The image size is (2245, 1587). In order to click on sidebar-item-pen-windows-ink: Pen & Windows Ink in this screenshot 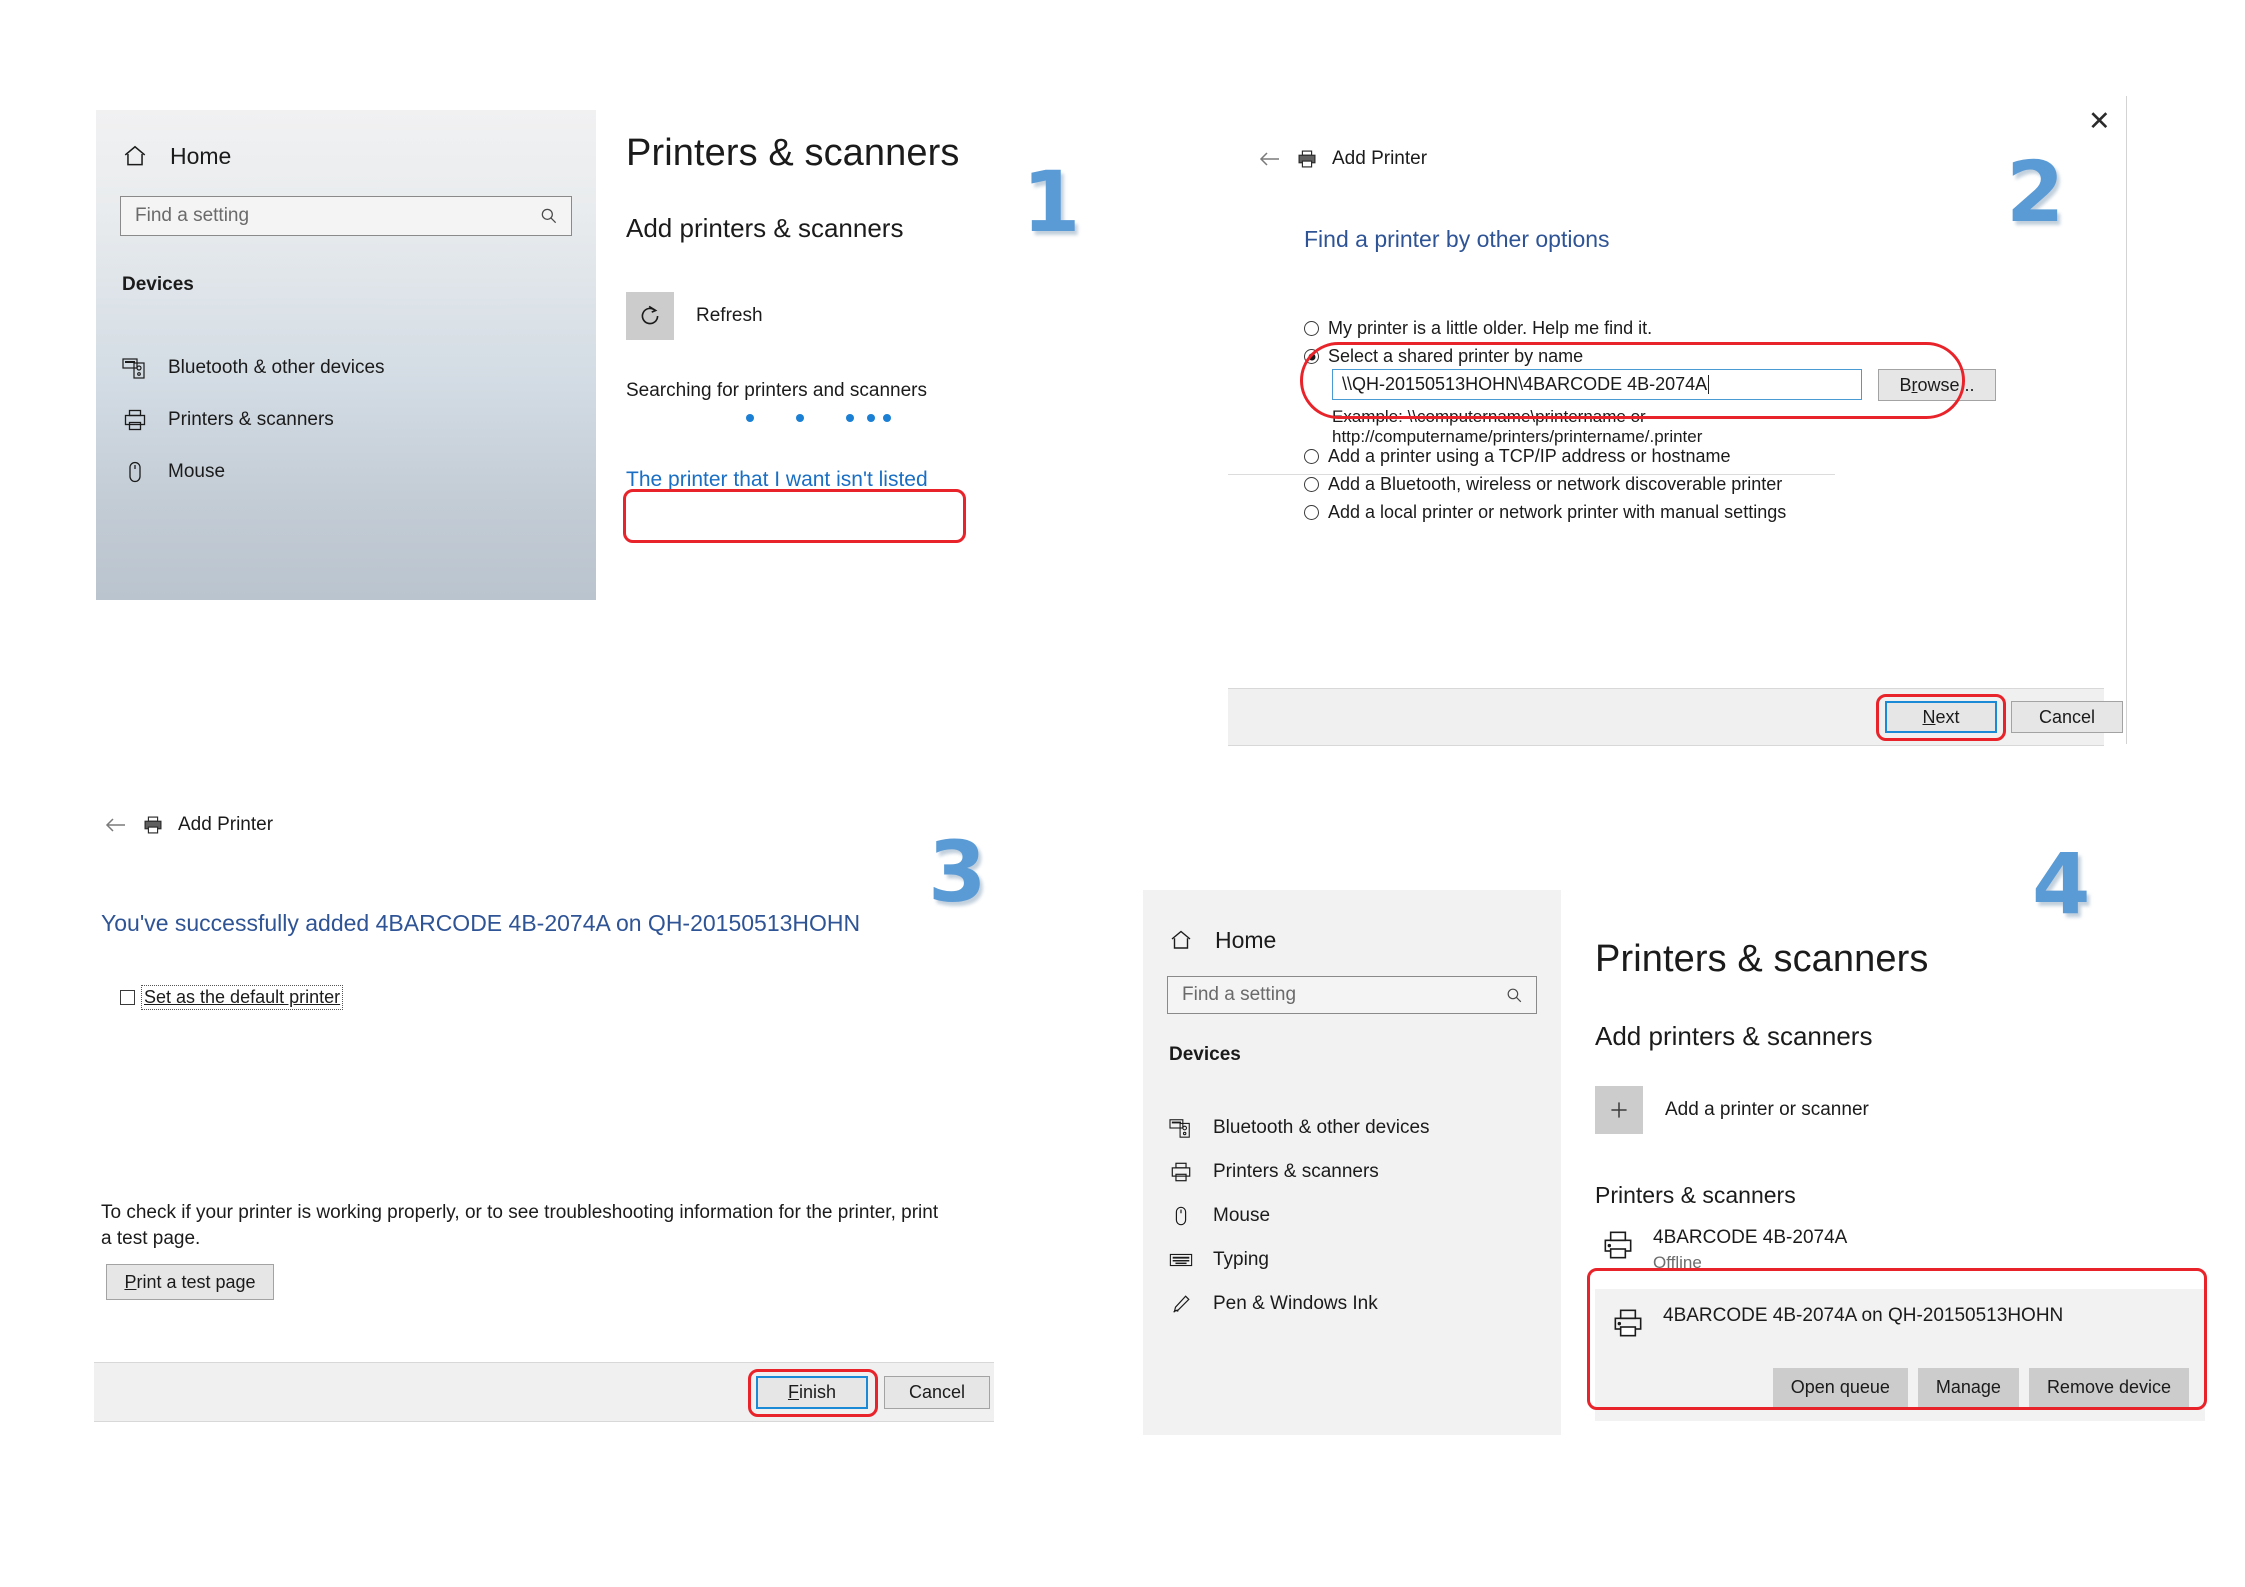, I will do `click(1352, 1304)`.